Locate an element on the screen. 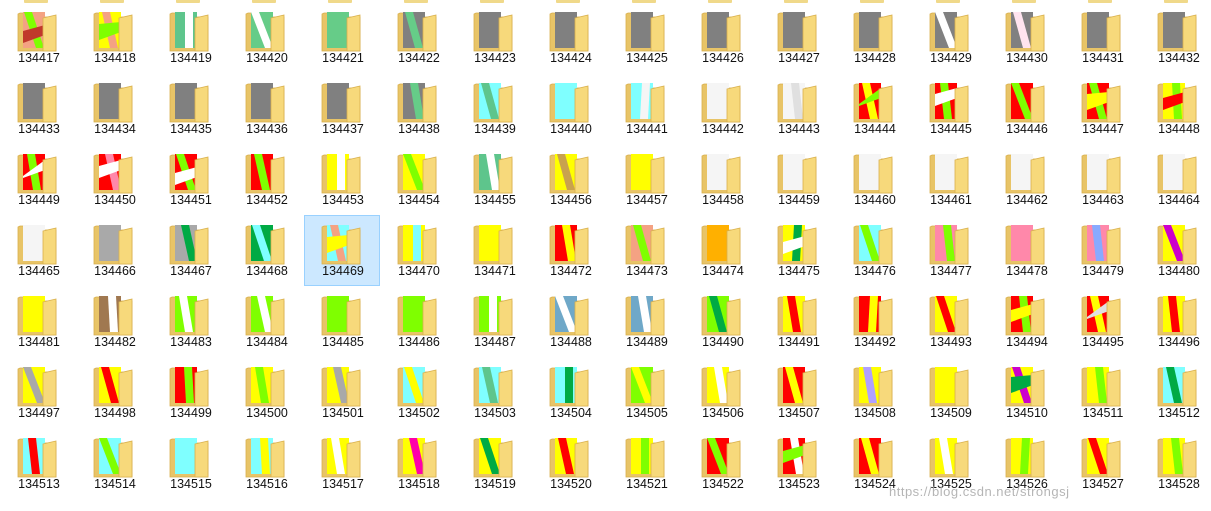  folder-item: 134490 is located at coordinates (722, 321).